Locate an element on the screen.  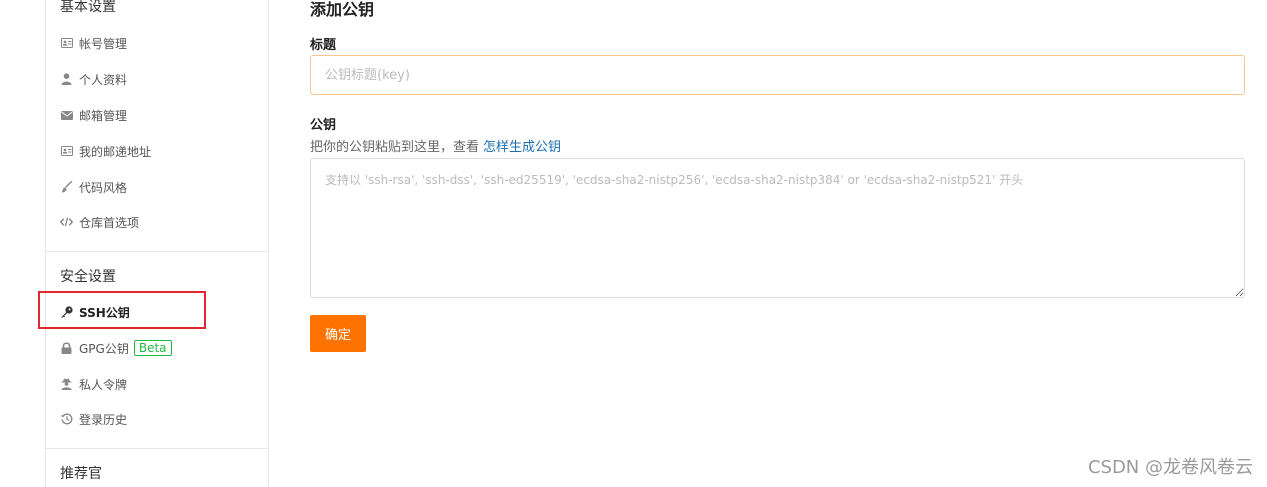
title-field-label: 标题 is located at coordinates (323, 45).